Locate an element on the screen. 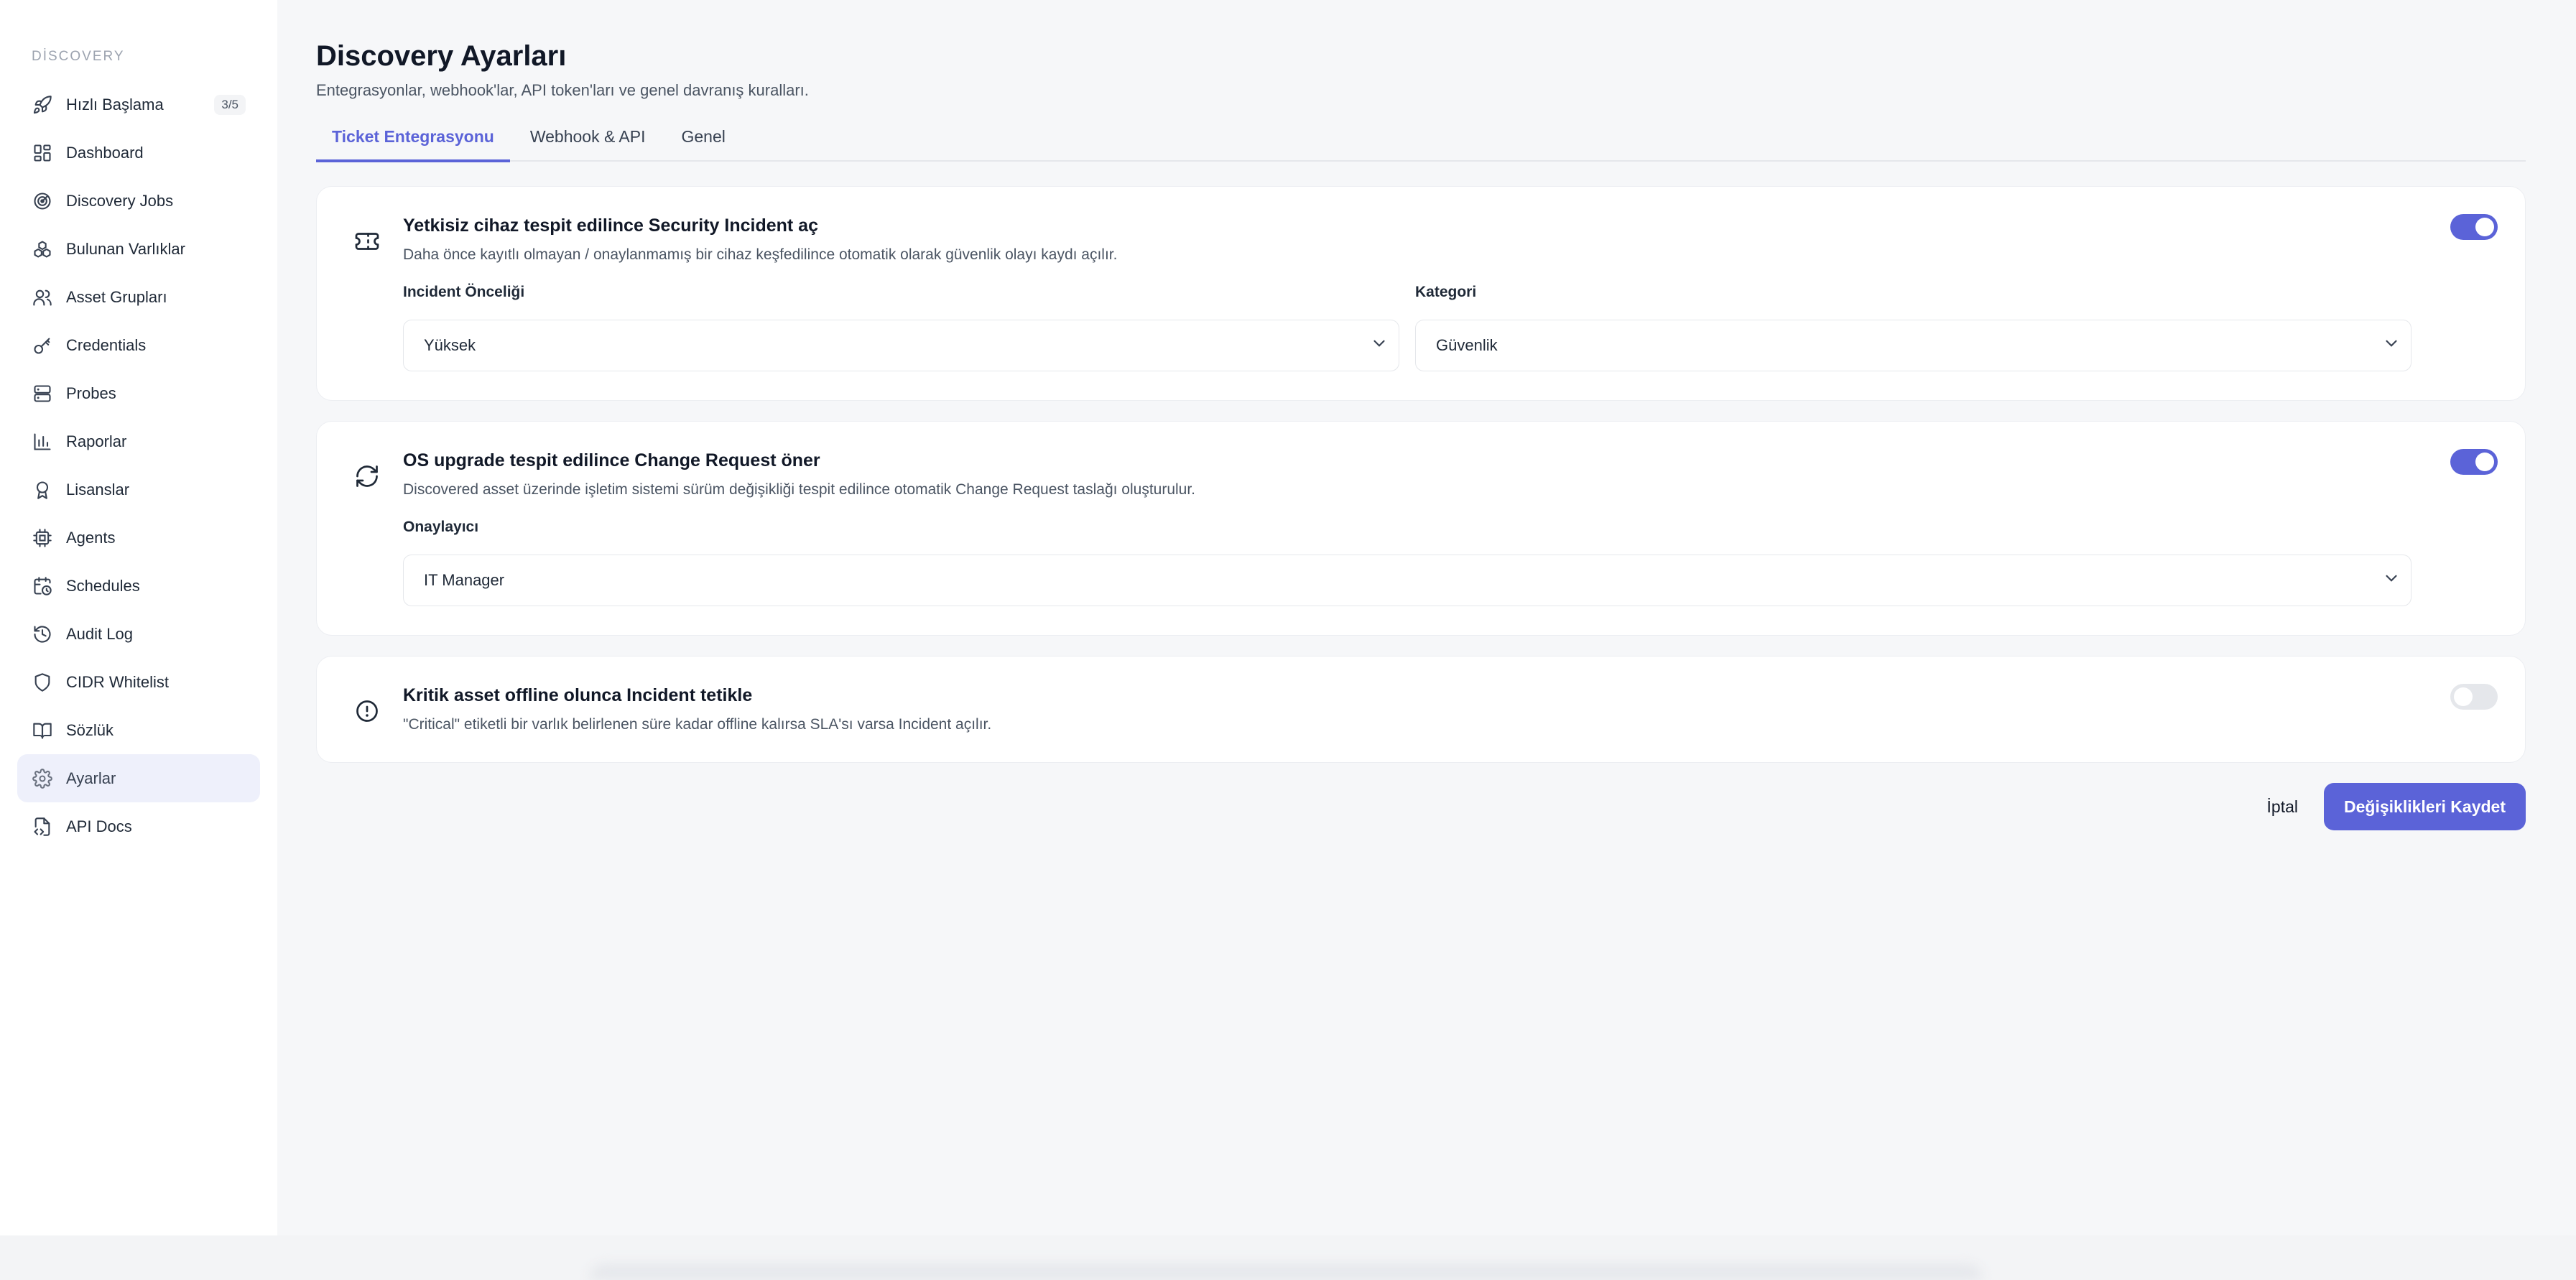  field-approver: Onaylayıcı IT Manager is located at coordinates (1407, 562).